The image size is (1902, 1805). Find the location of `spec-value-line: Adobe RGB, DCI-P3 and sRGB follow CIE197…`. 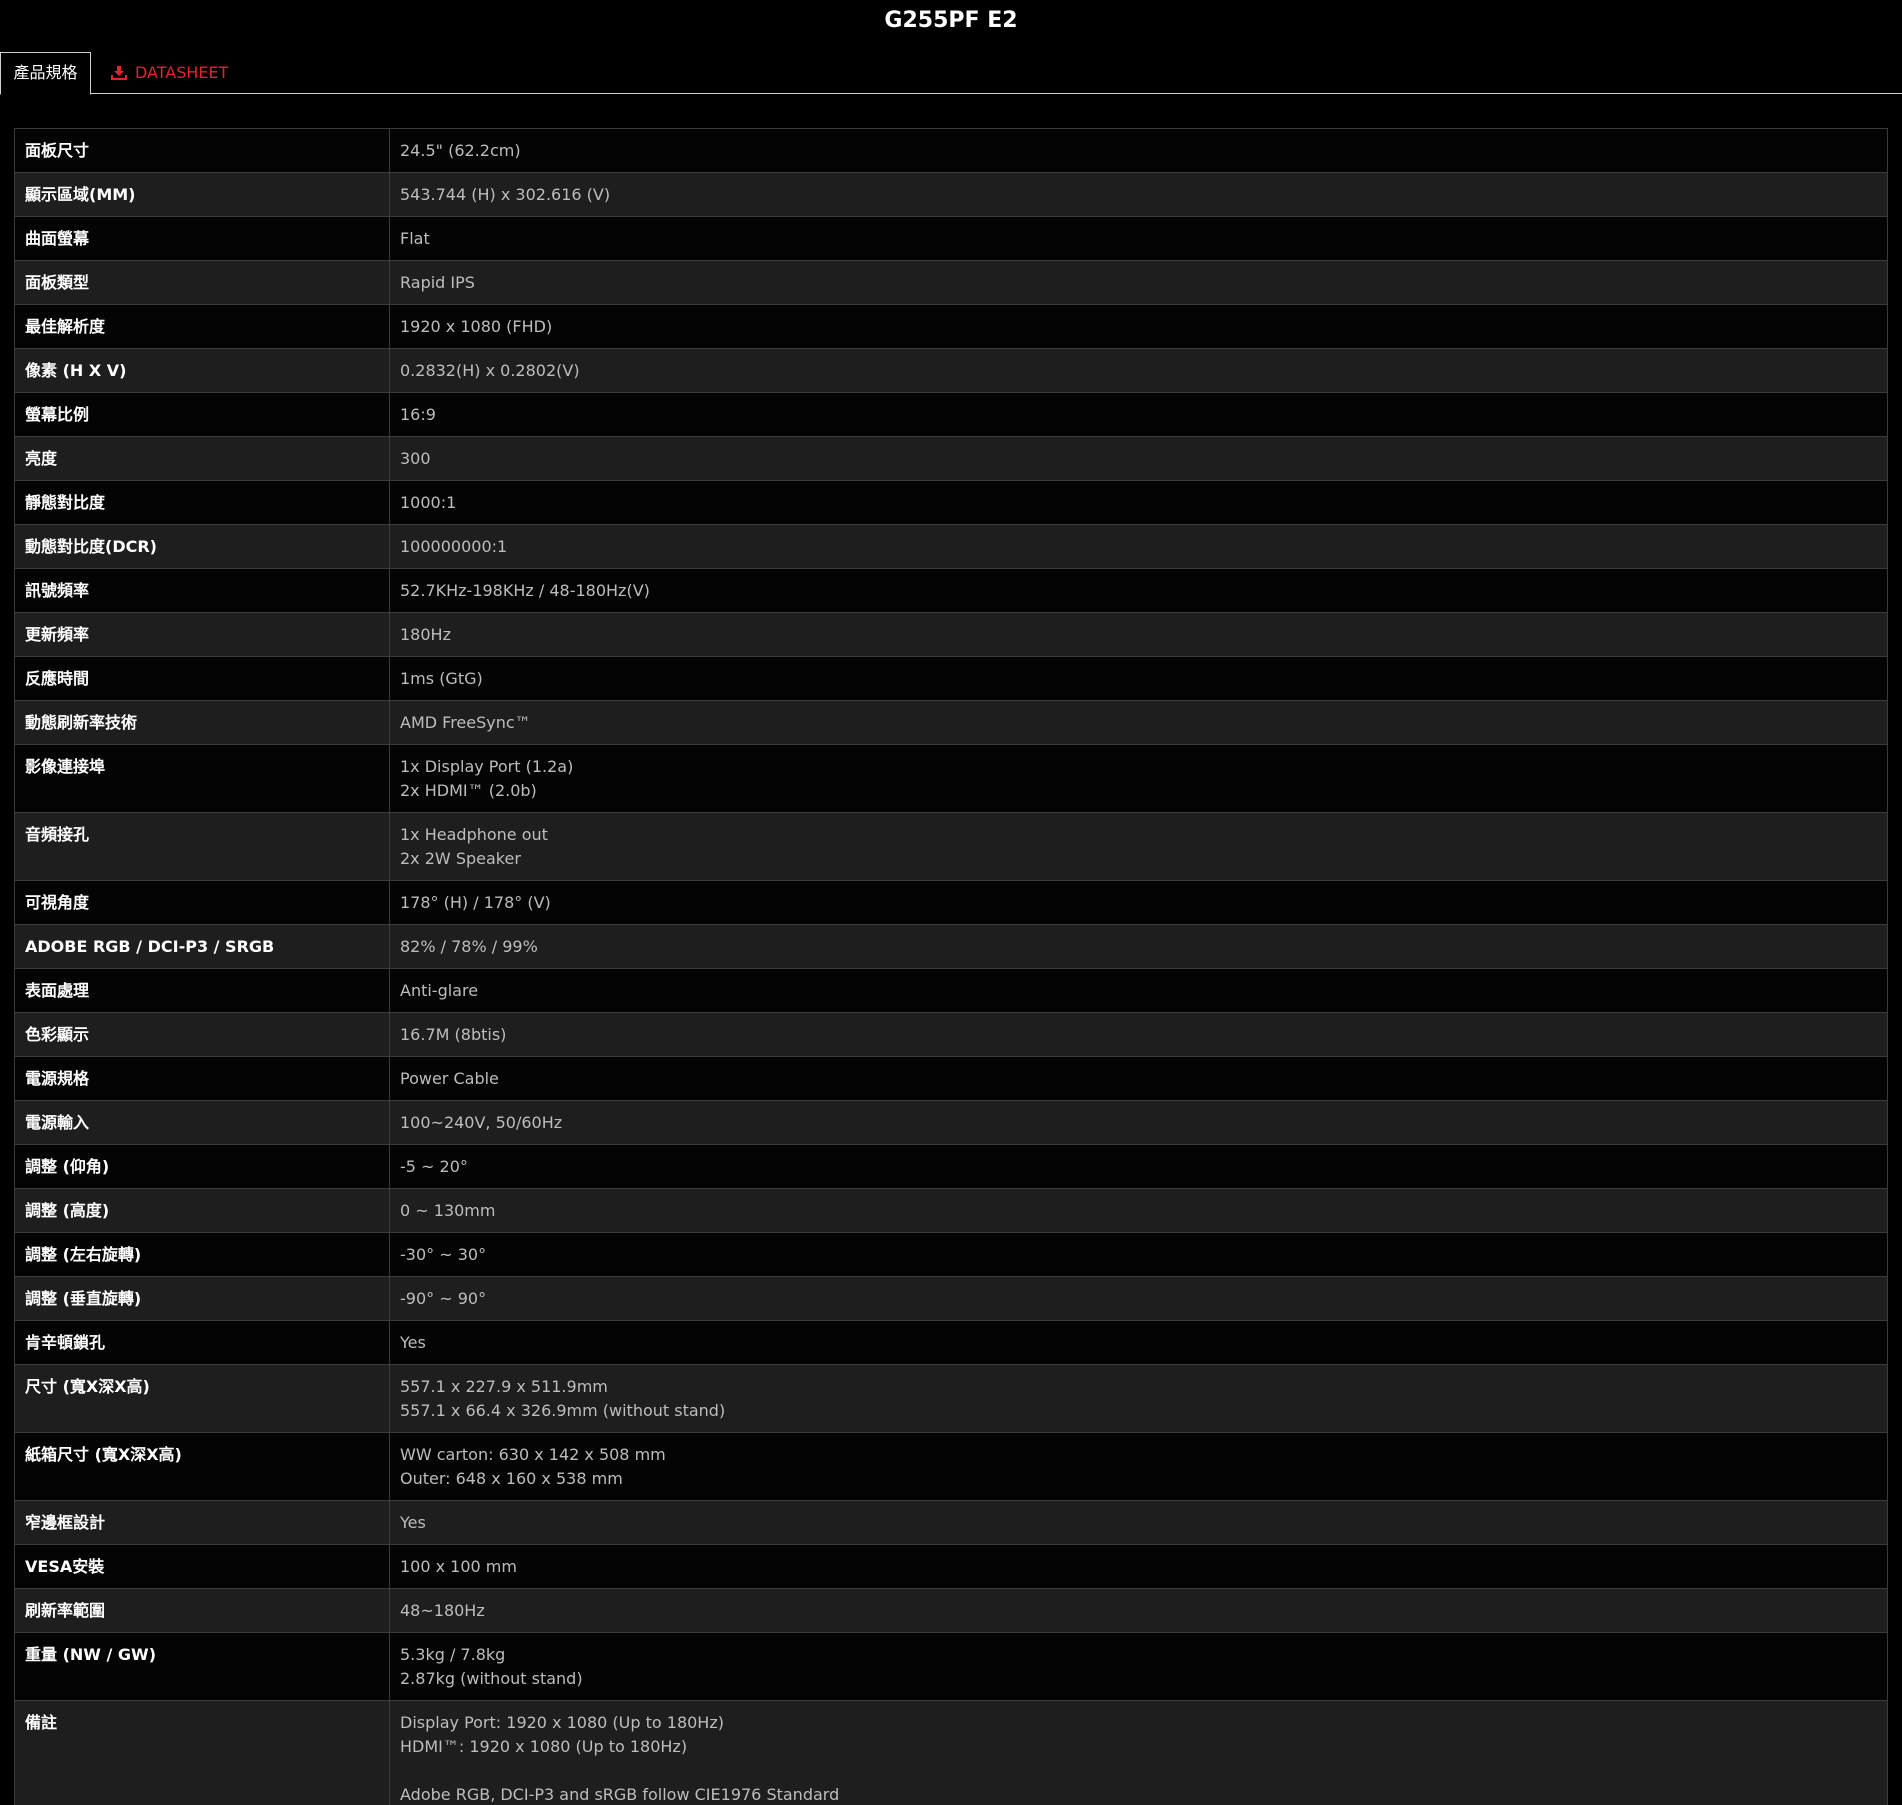

spec-value-line: Adobe RGB, DCI-P3 and sRGB follow CIE197… is located at coordinates (620, 1794).